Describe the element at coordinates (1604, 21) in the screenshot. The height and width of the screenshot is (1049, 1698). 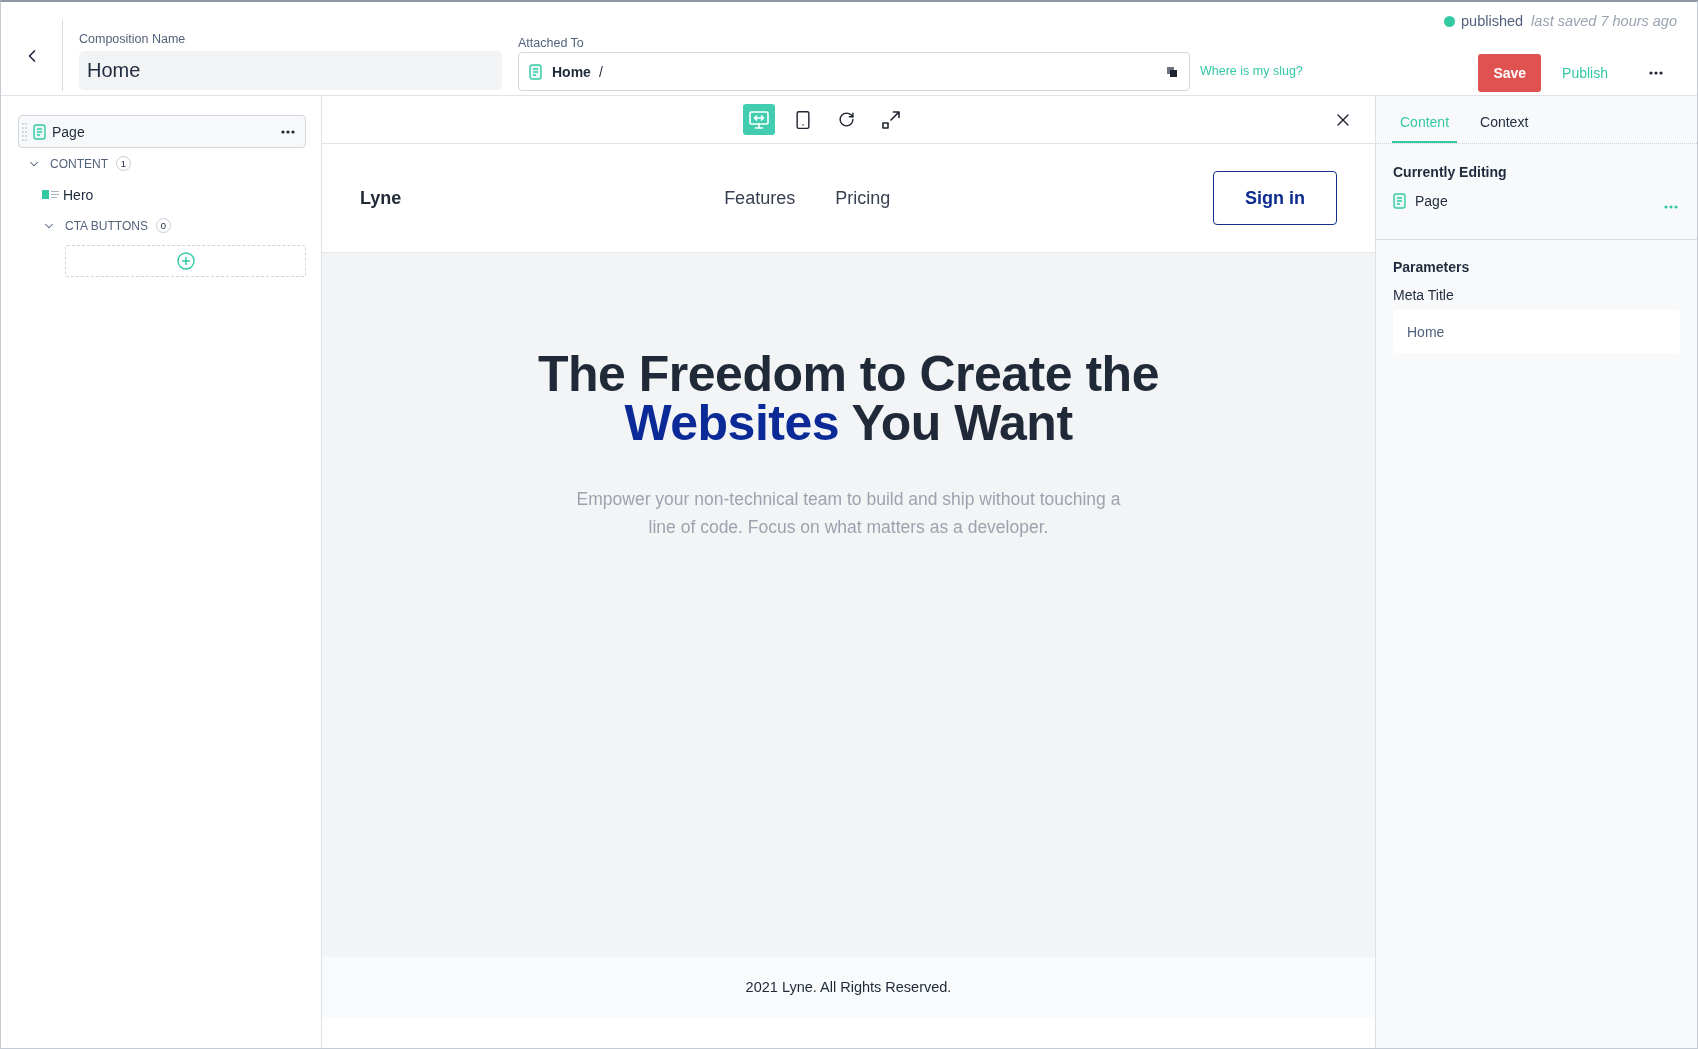
I see `last-saved-text: last saved 7 hours ago` at that location.